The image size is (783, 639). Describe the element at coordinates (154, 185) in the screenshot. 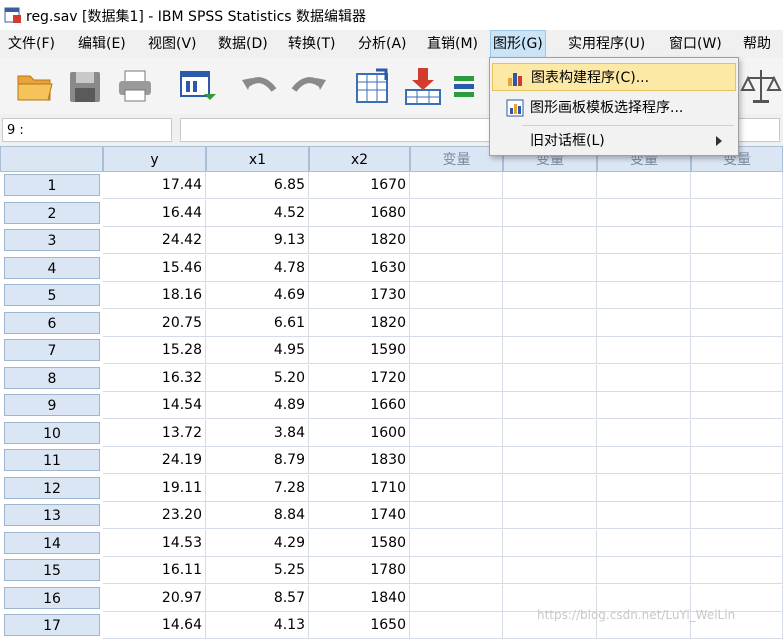

I see `data-cell-y: 17.44` at that location.